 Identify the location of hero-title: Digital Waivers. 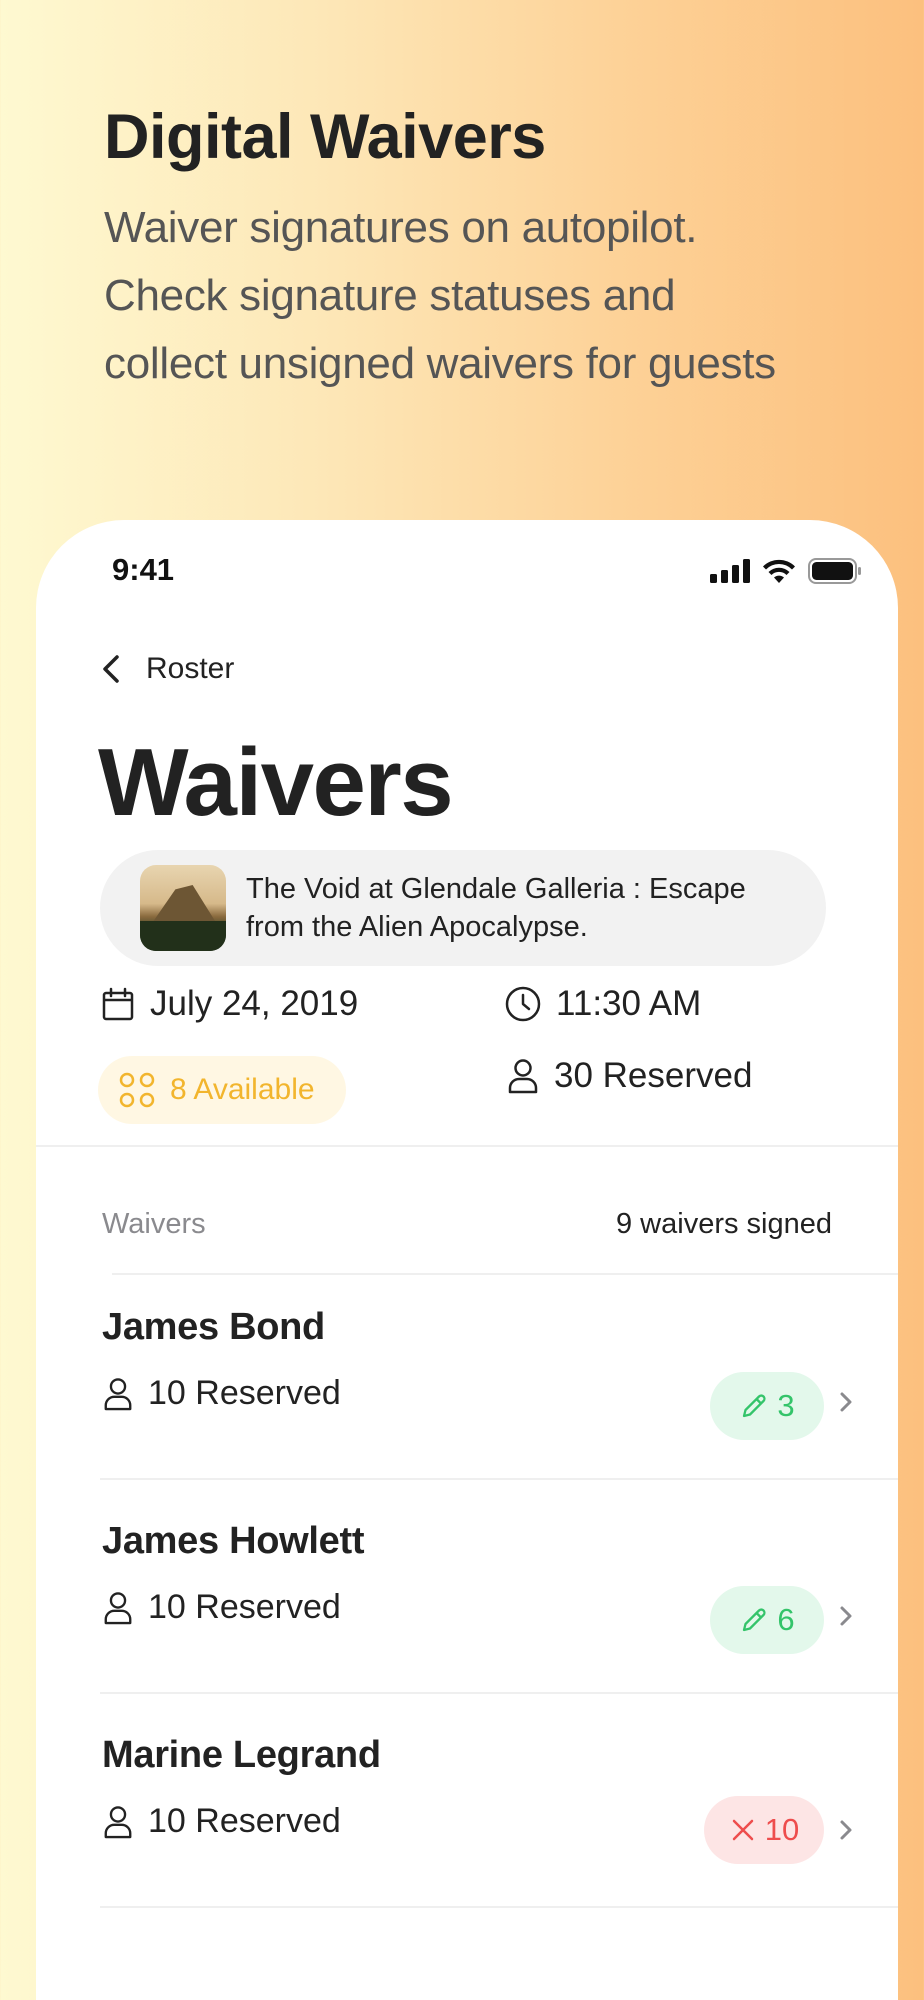
(325, 137).